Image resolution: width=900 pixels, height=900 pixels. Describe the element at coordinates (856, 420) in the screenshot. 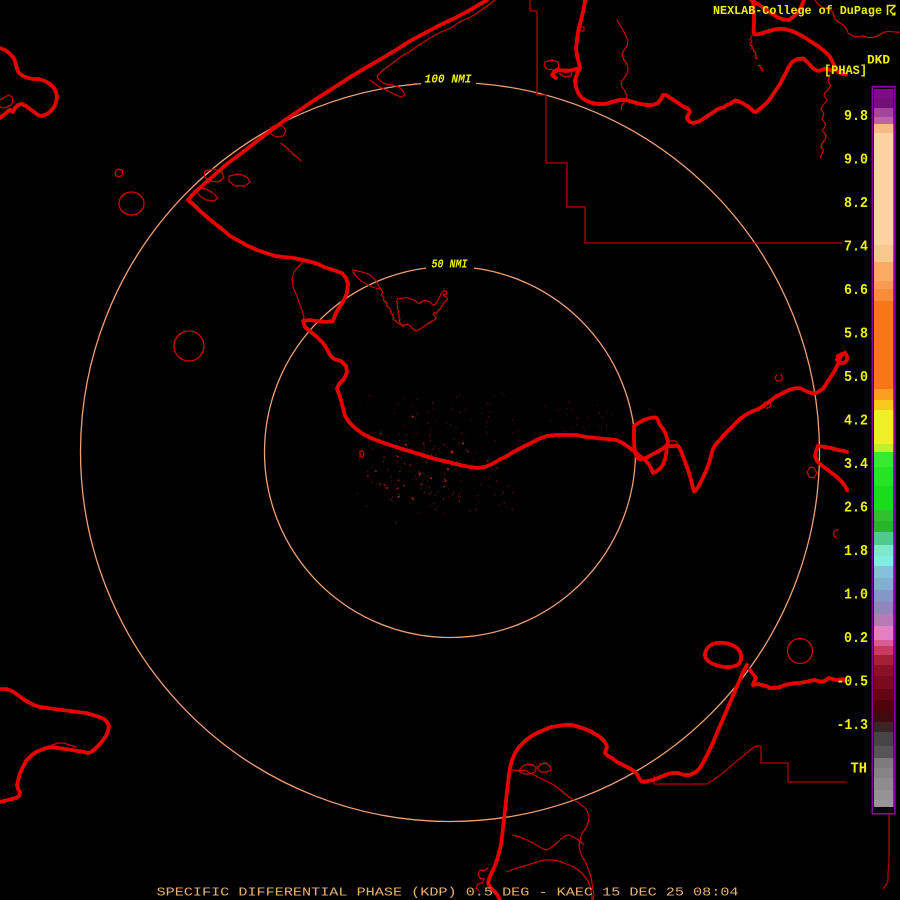

I see `svg-text: 4.2` at that location.